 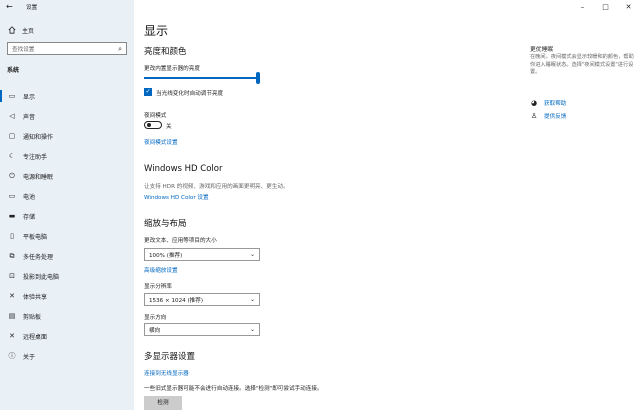 What do you see at coordinates (555, 117) in the screenshot?
I see `feedback-label: 提供反馈` at bounding box center [555, 117].